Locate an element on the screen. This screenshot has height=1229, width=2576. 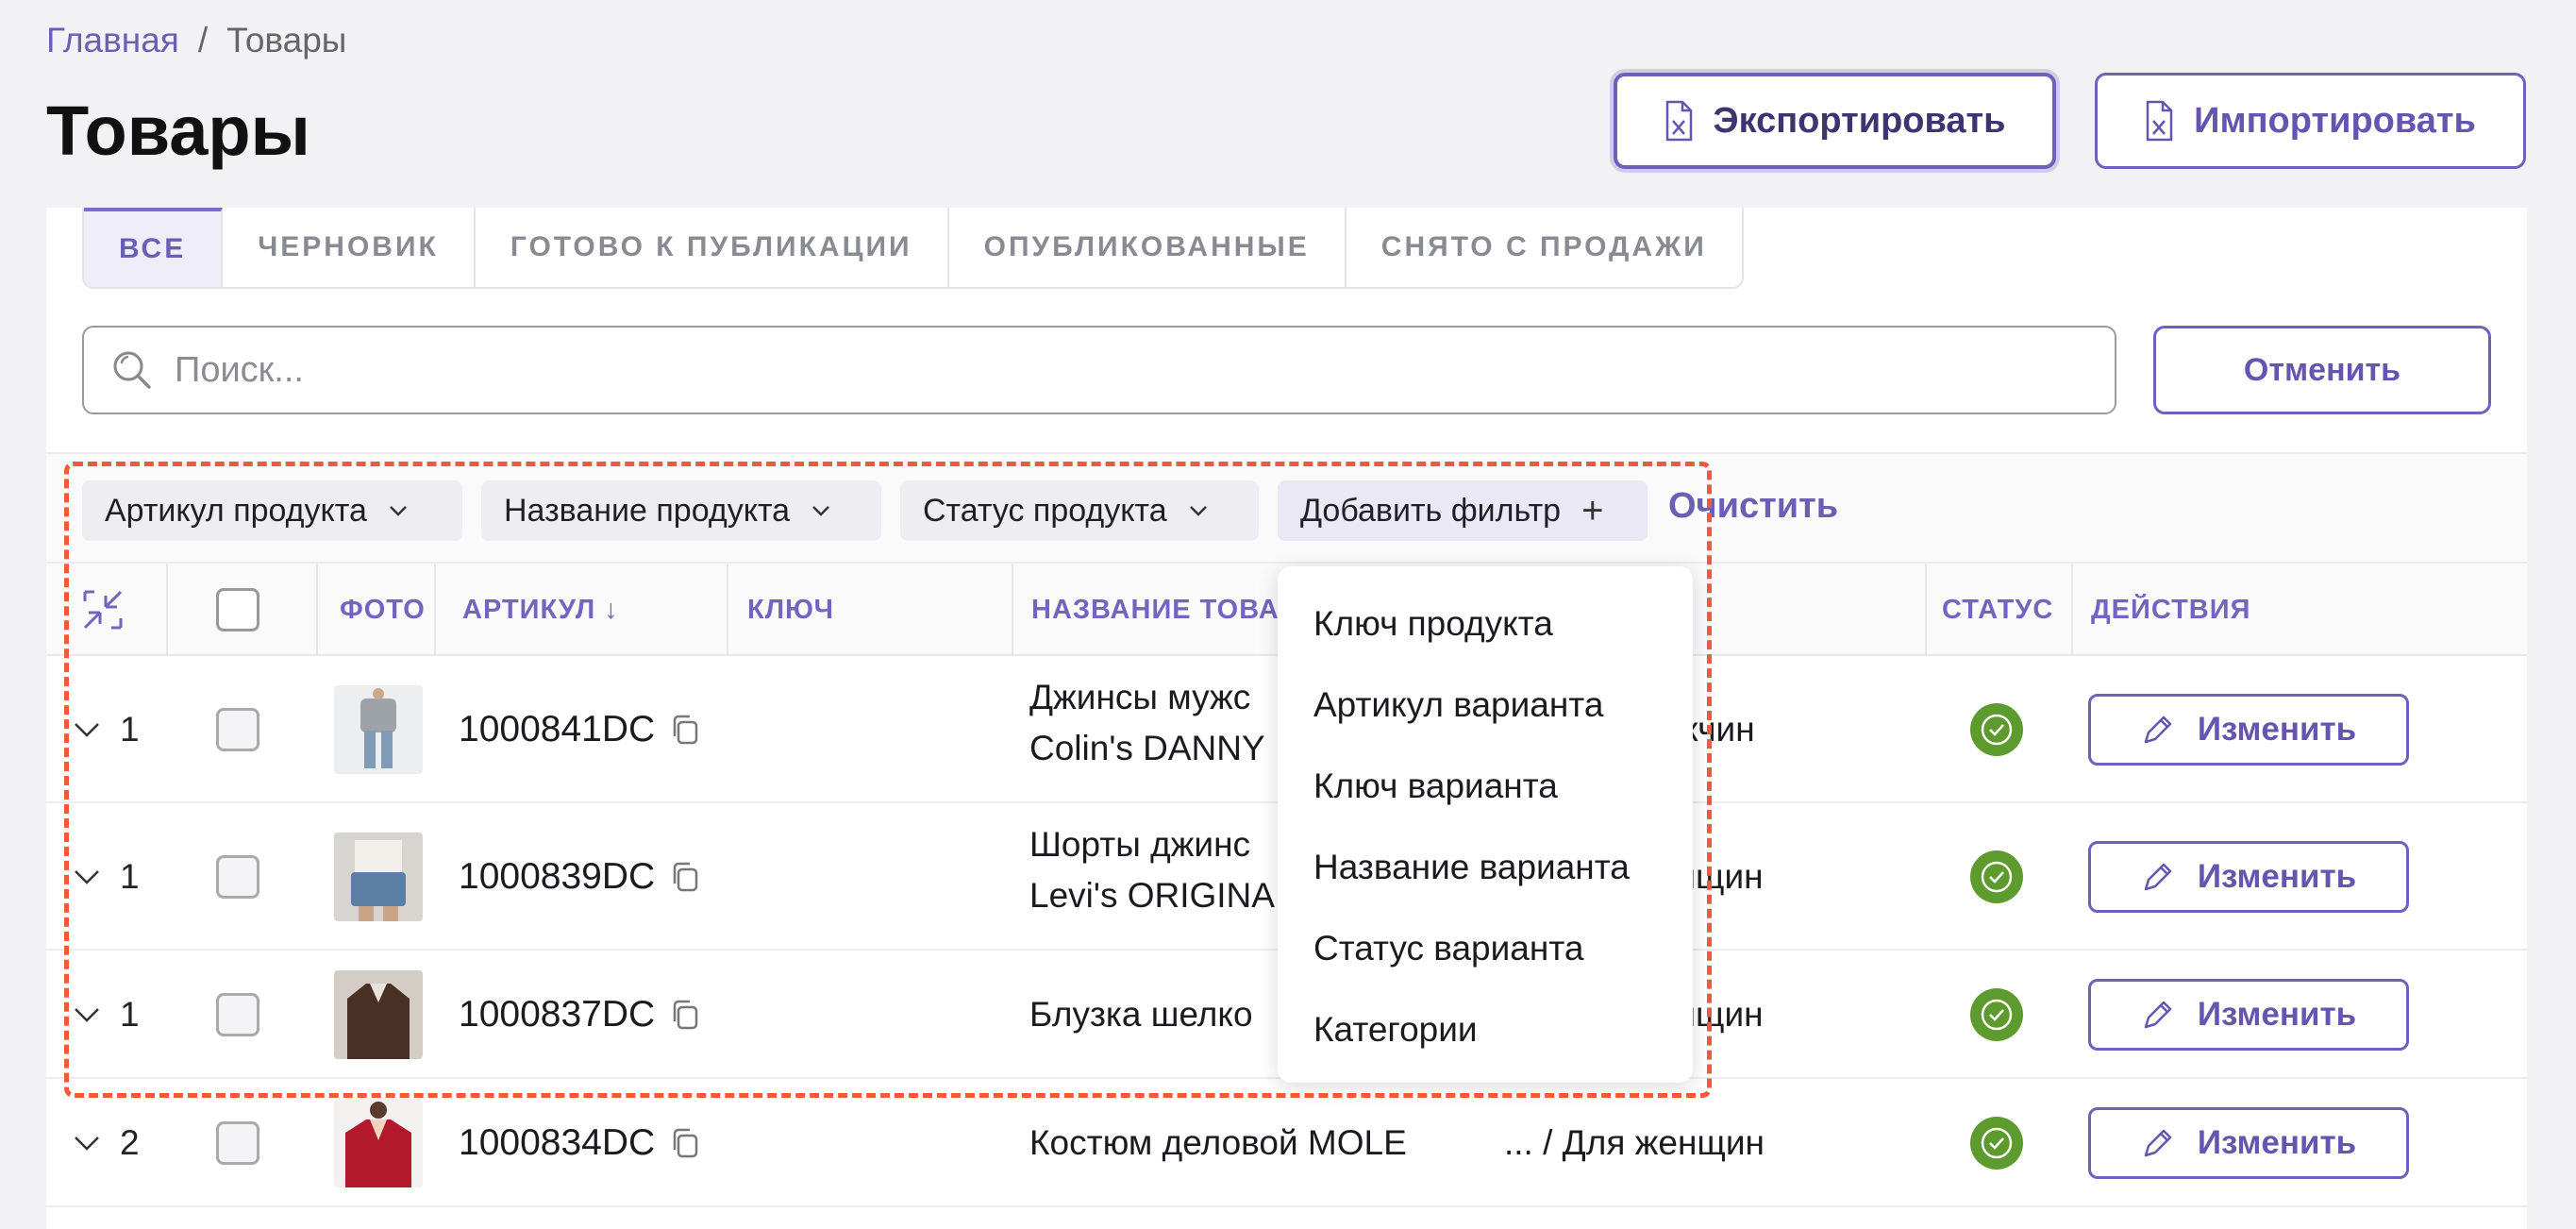
import-button: Импортировать is located at coordinates (2310, 121).